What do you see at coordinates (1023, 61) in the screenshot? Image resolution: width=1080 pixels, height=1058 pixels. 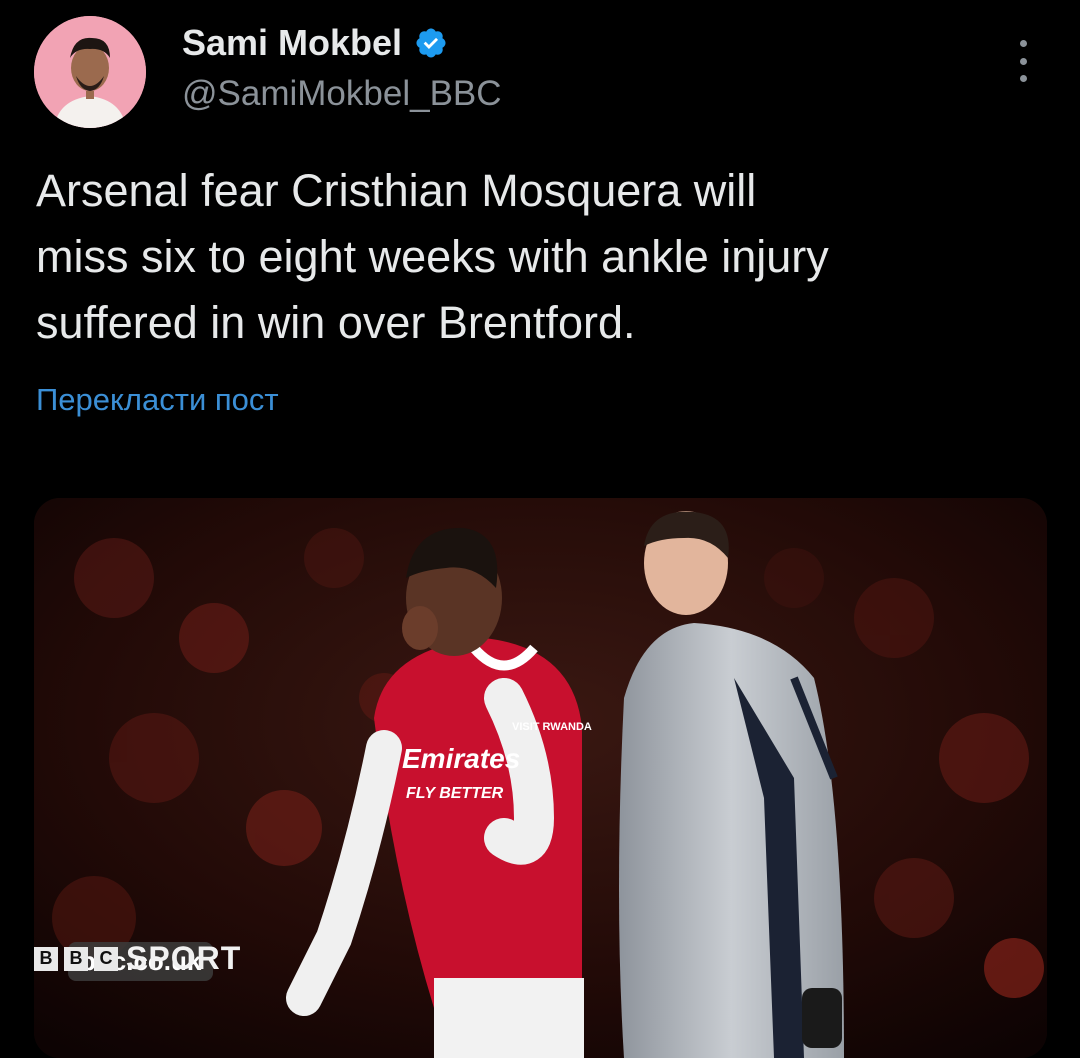 I see `more-options-icon` at bounding box center [1023, 61].